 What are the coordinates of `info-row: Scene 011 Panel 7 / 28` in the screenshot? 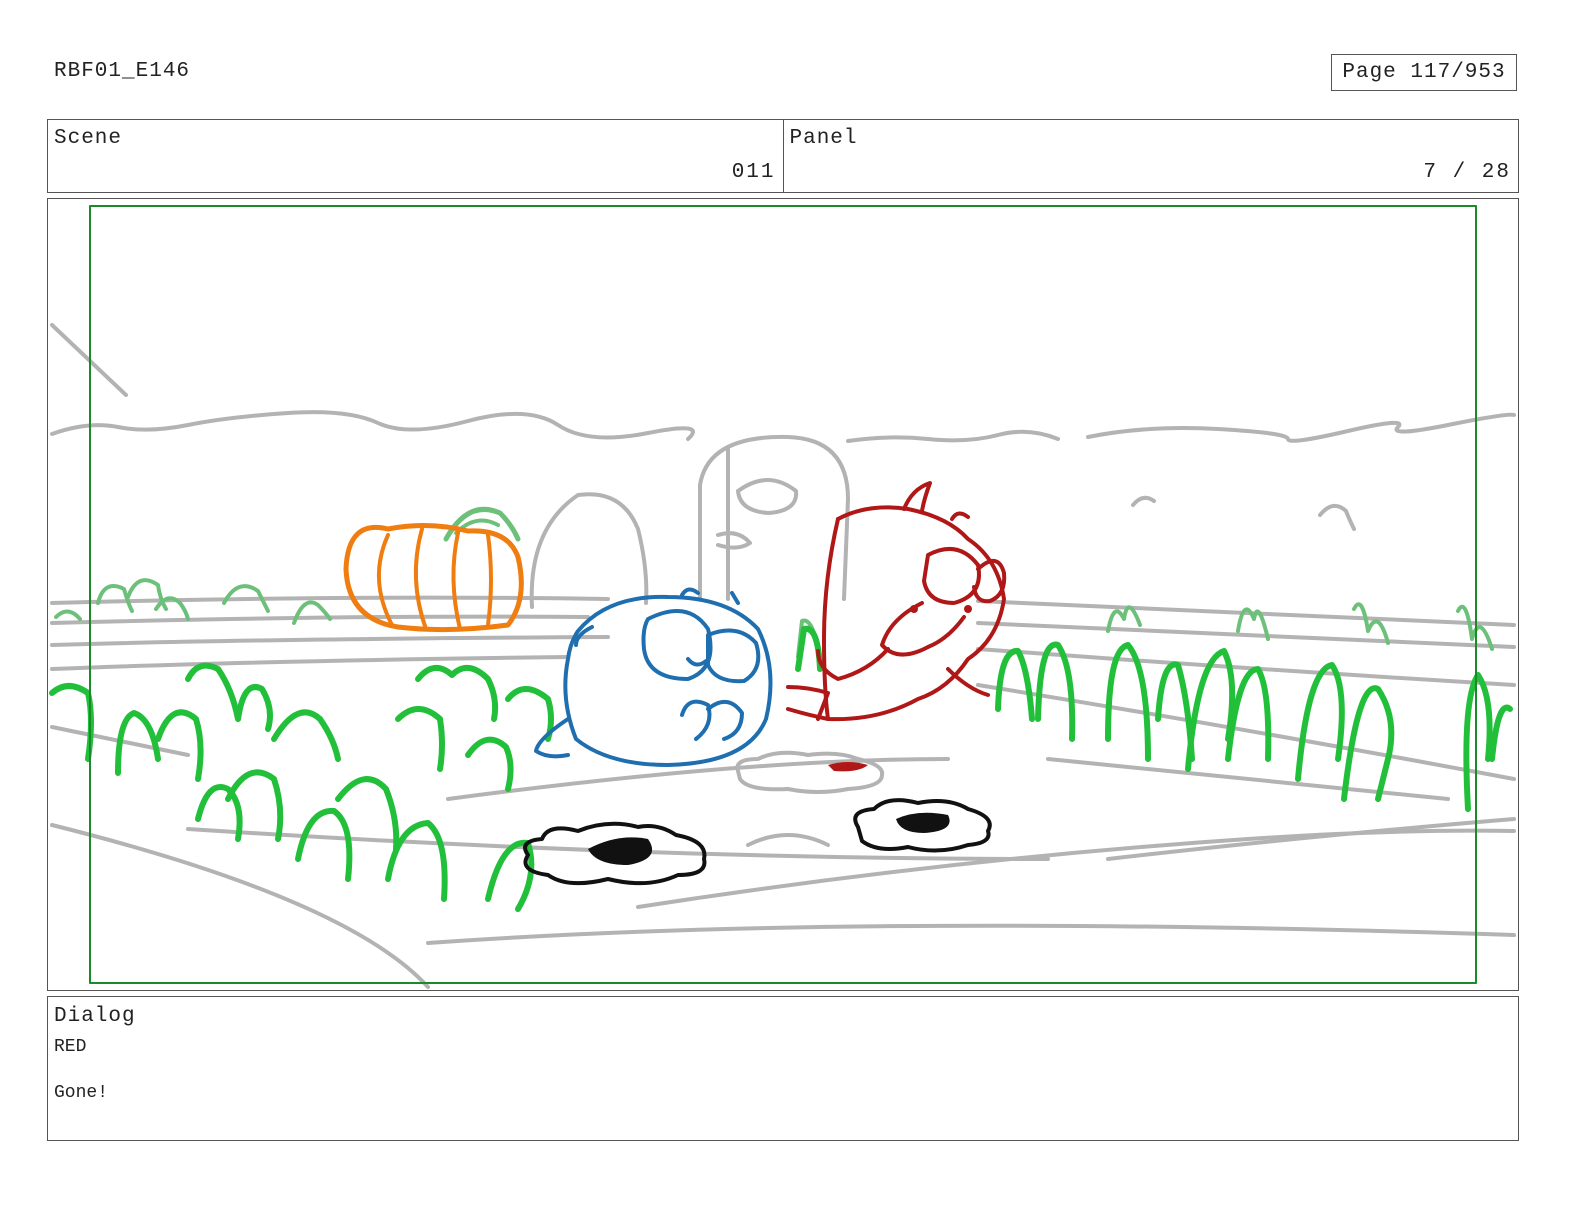 It's located at (783, 156).